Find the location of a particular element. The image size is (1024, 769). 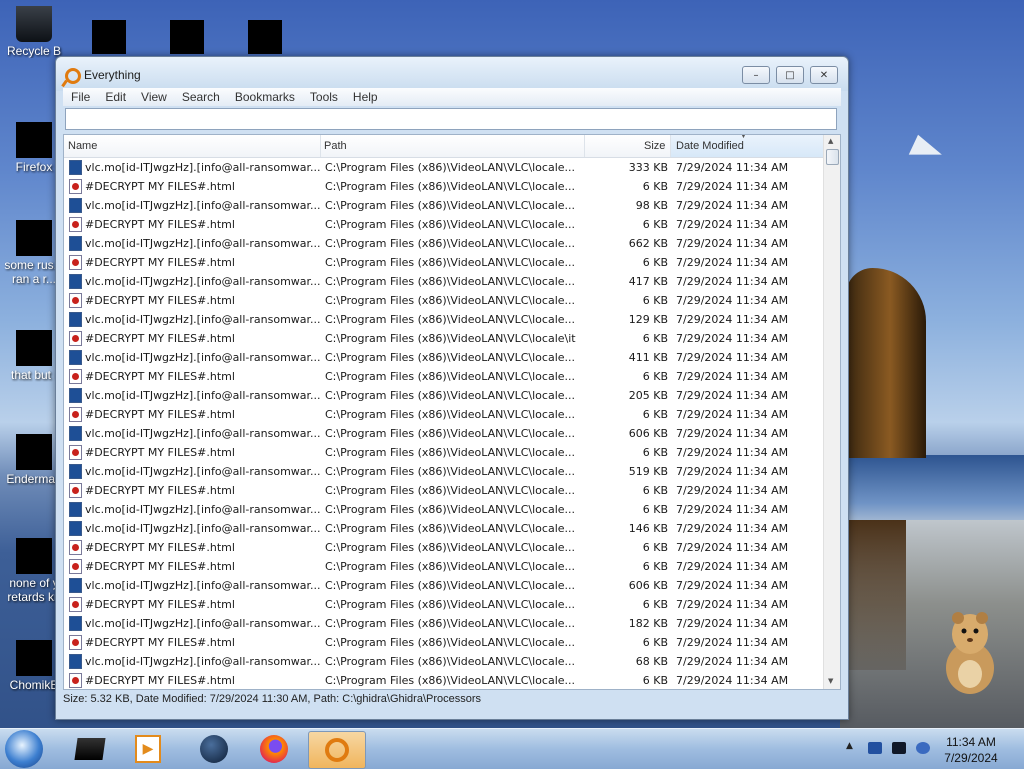

file-size-cell: 417 KB is located at coordinates (648, 281).